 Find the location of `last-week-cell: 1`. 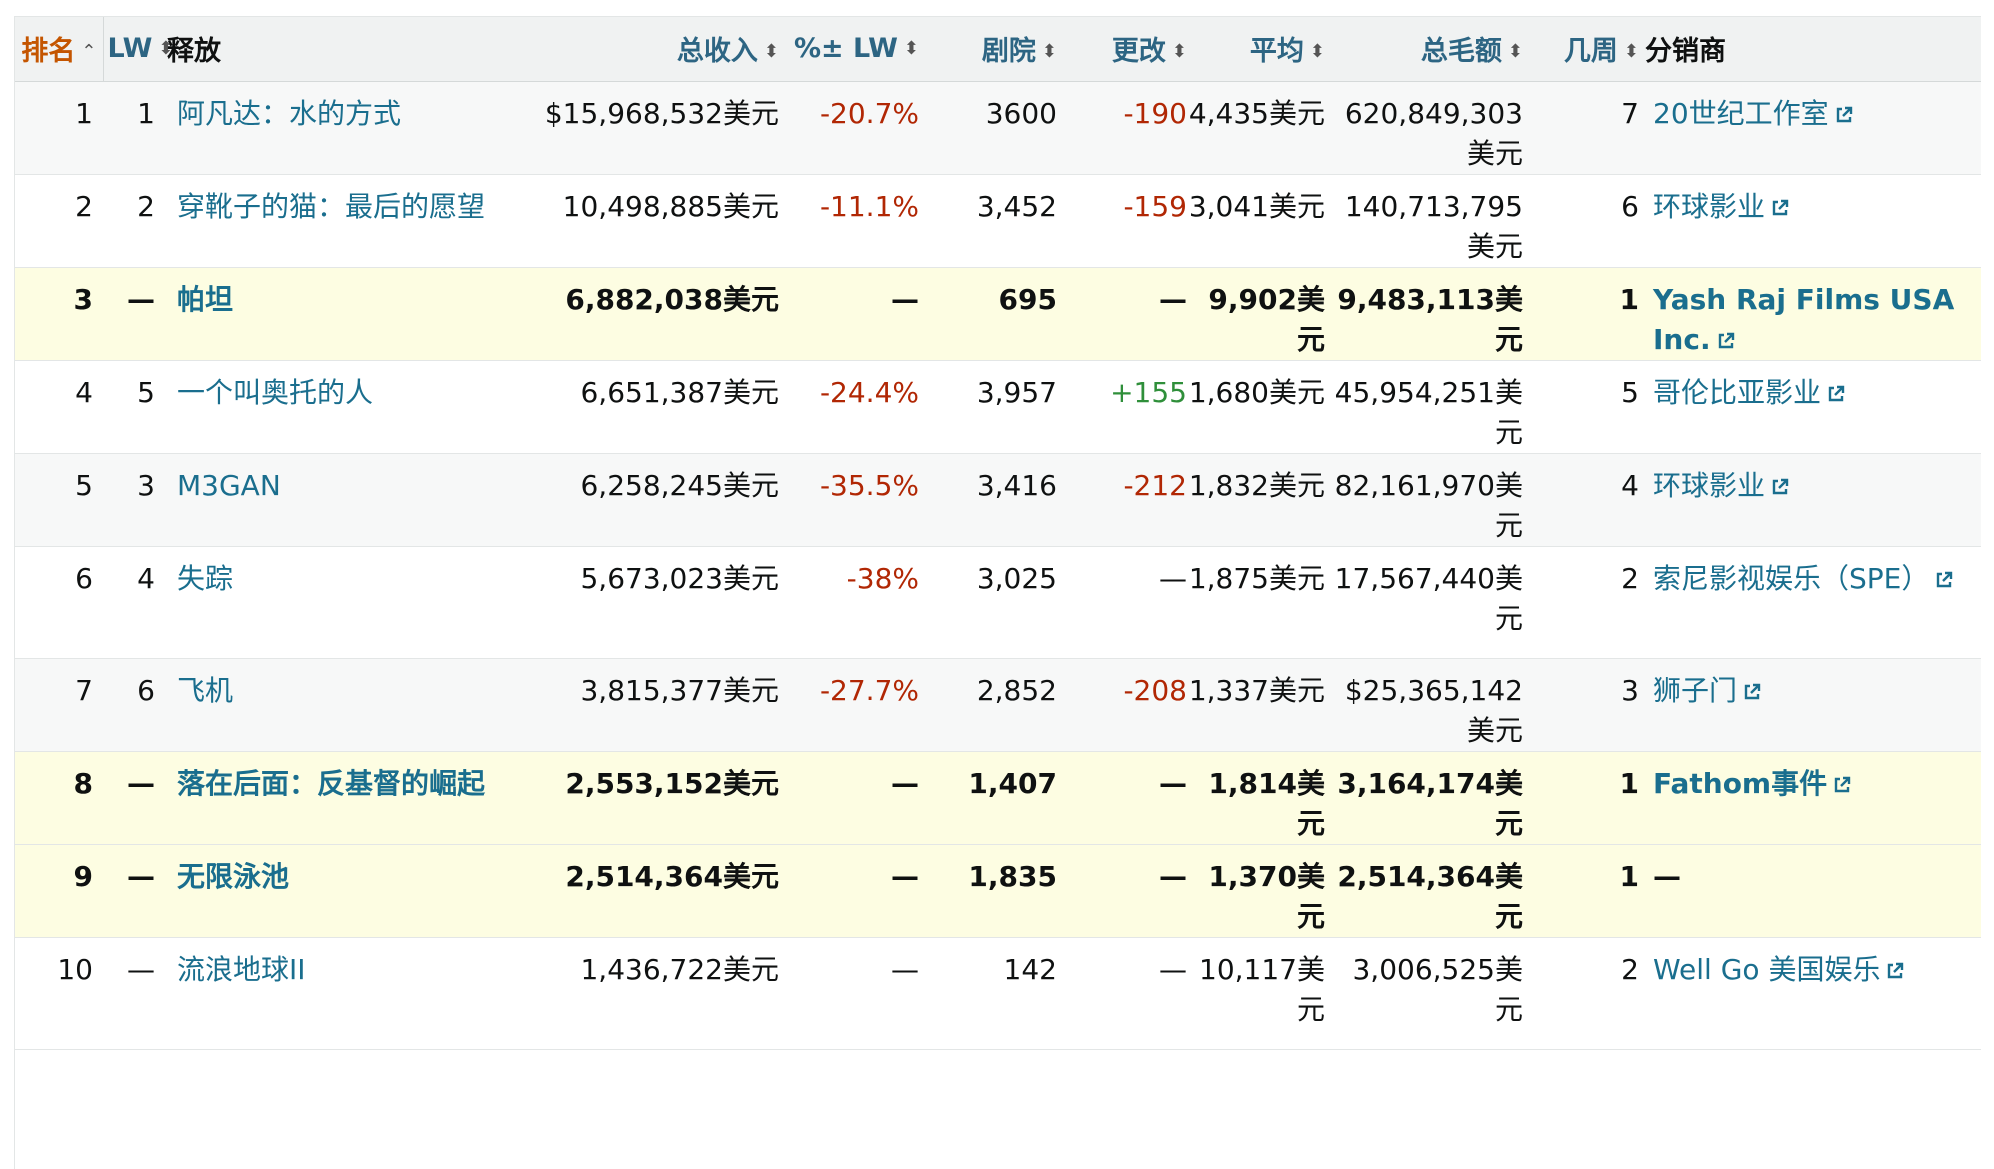

last-week-cell: 1 is located at coordinates (146, 113).